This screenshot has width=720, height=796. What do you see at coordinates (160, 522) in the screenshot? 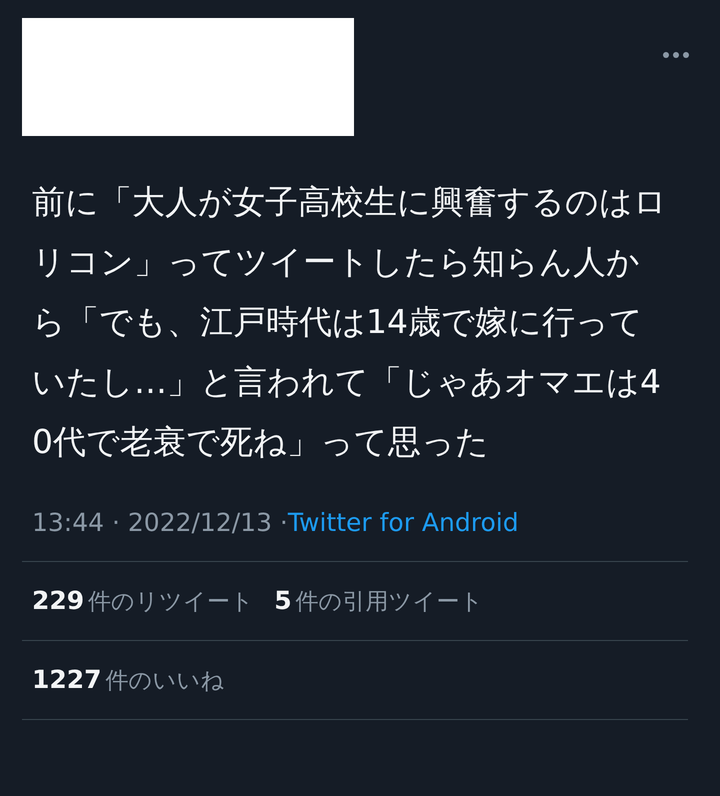
I see `timestamp: 13:44 · 2022/12/13 ·` at bounding box center [160, 522].